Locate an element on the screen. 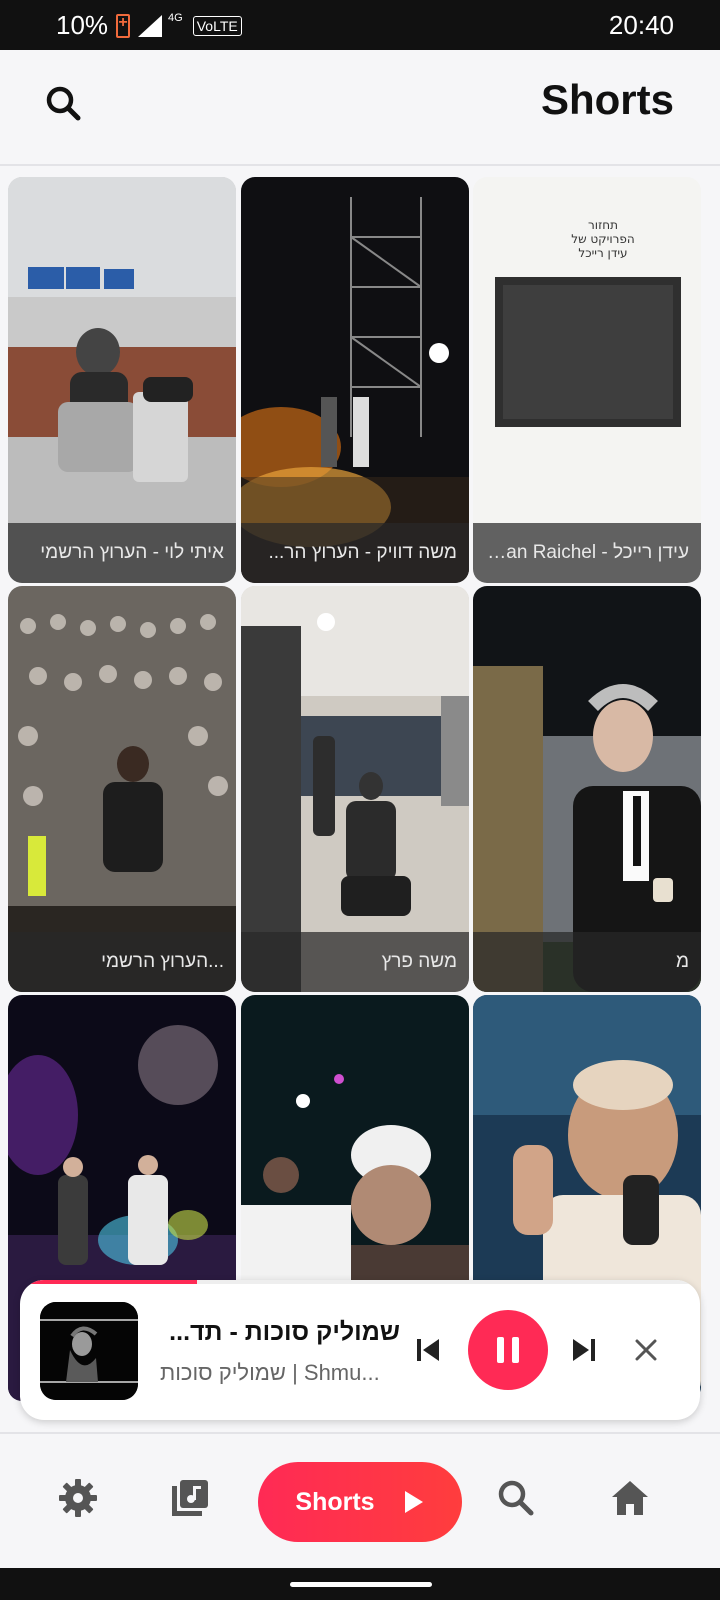 This screenshot has width=720, height=1600. status-bar: 10% 4G VoLTE 20:40 is located at coordinates (360, 25).